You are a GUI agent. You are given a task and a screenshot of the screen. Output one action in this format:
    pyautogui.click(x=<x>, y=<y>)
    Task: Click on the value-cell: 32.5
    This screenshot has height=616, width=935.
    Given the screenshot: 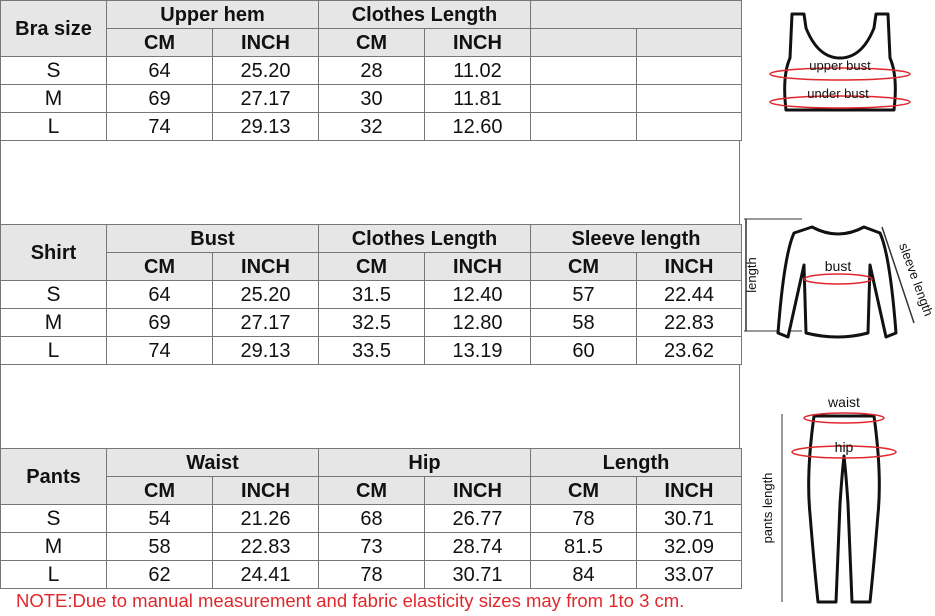 What is the action you would take?
    pyautogui.click(x=371, y=322)
    